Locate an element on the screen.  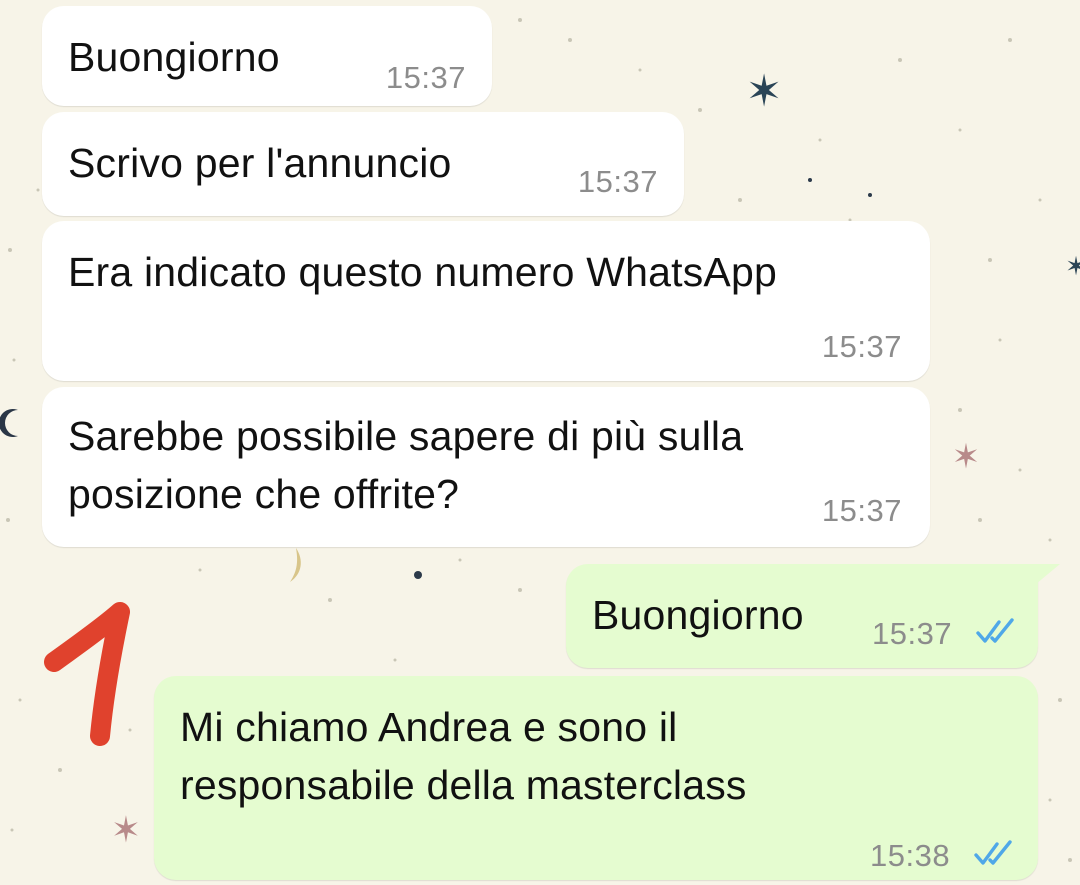
message-timestamp: 15:38 is located at coordinates (910, 855).